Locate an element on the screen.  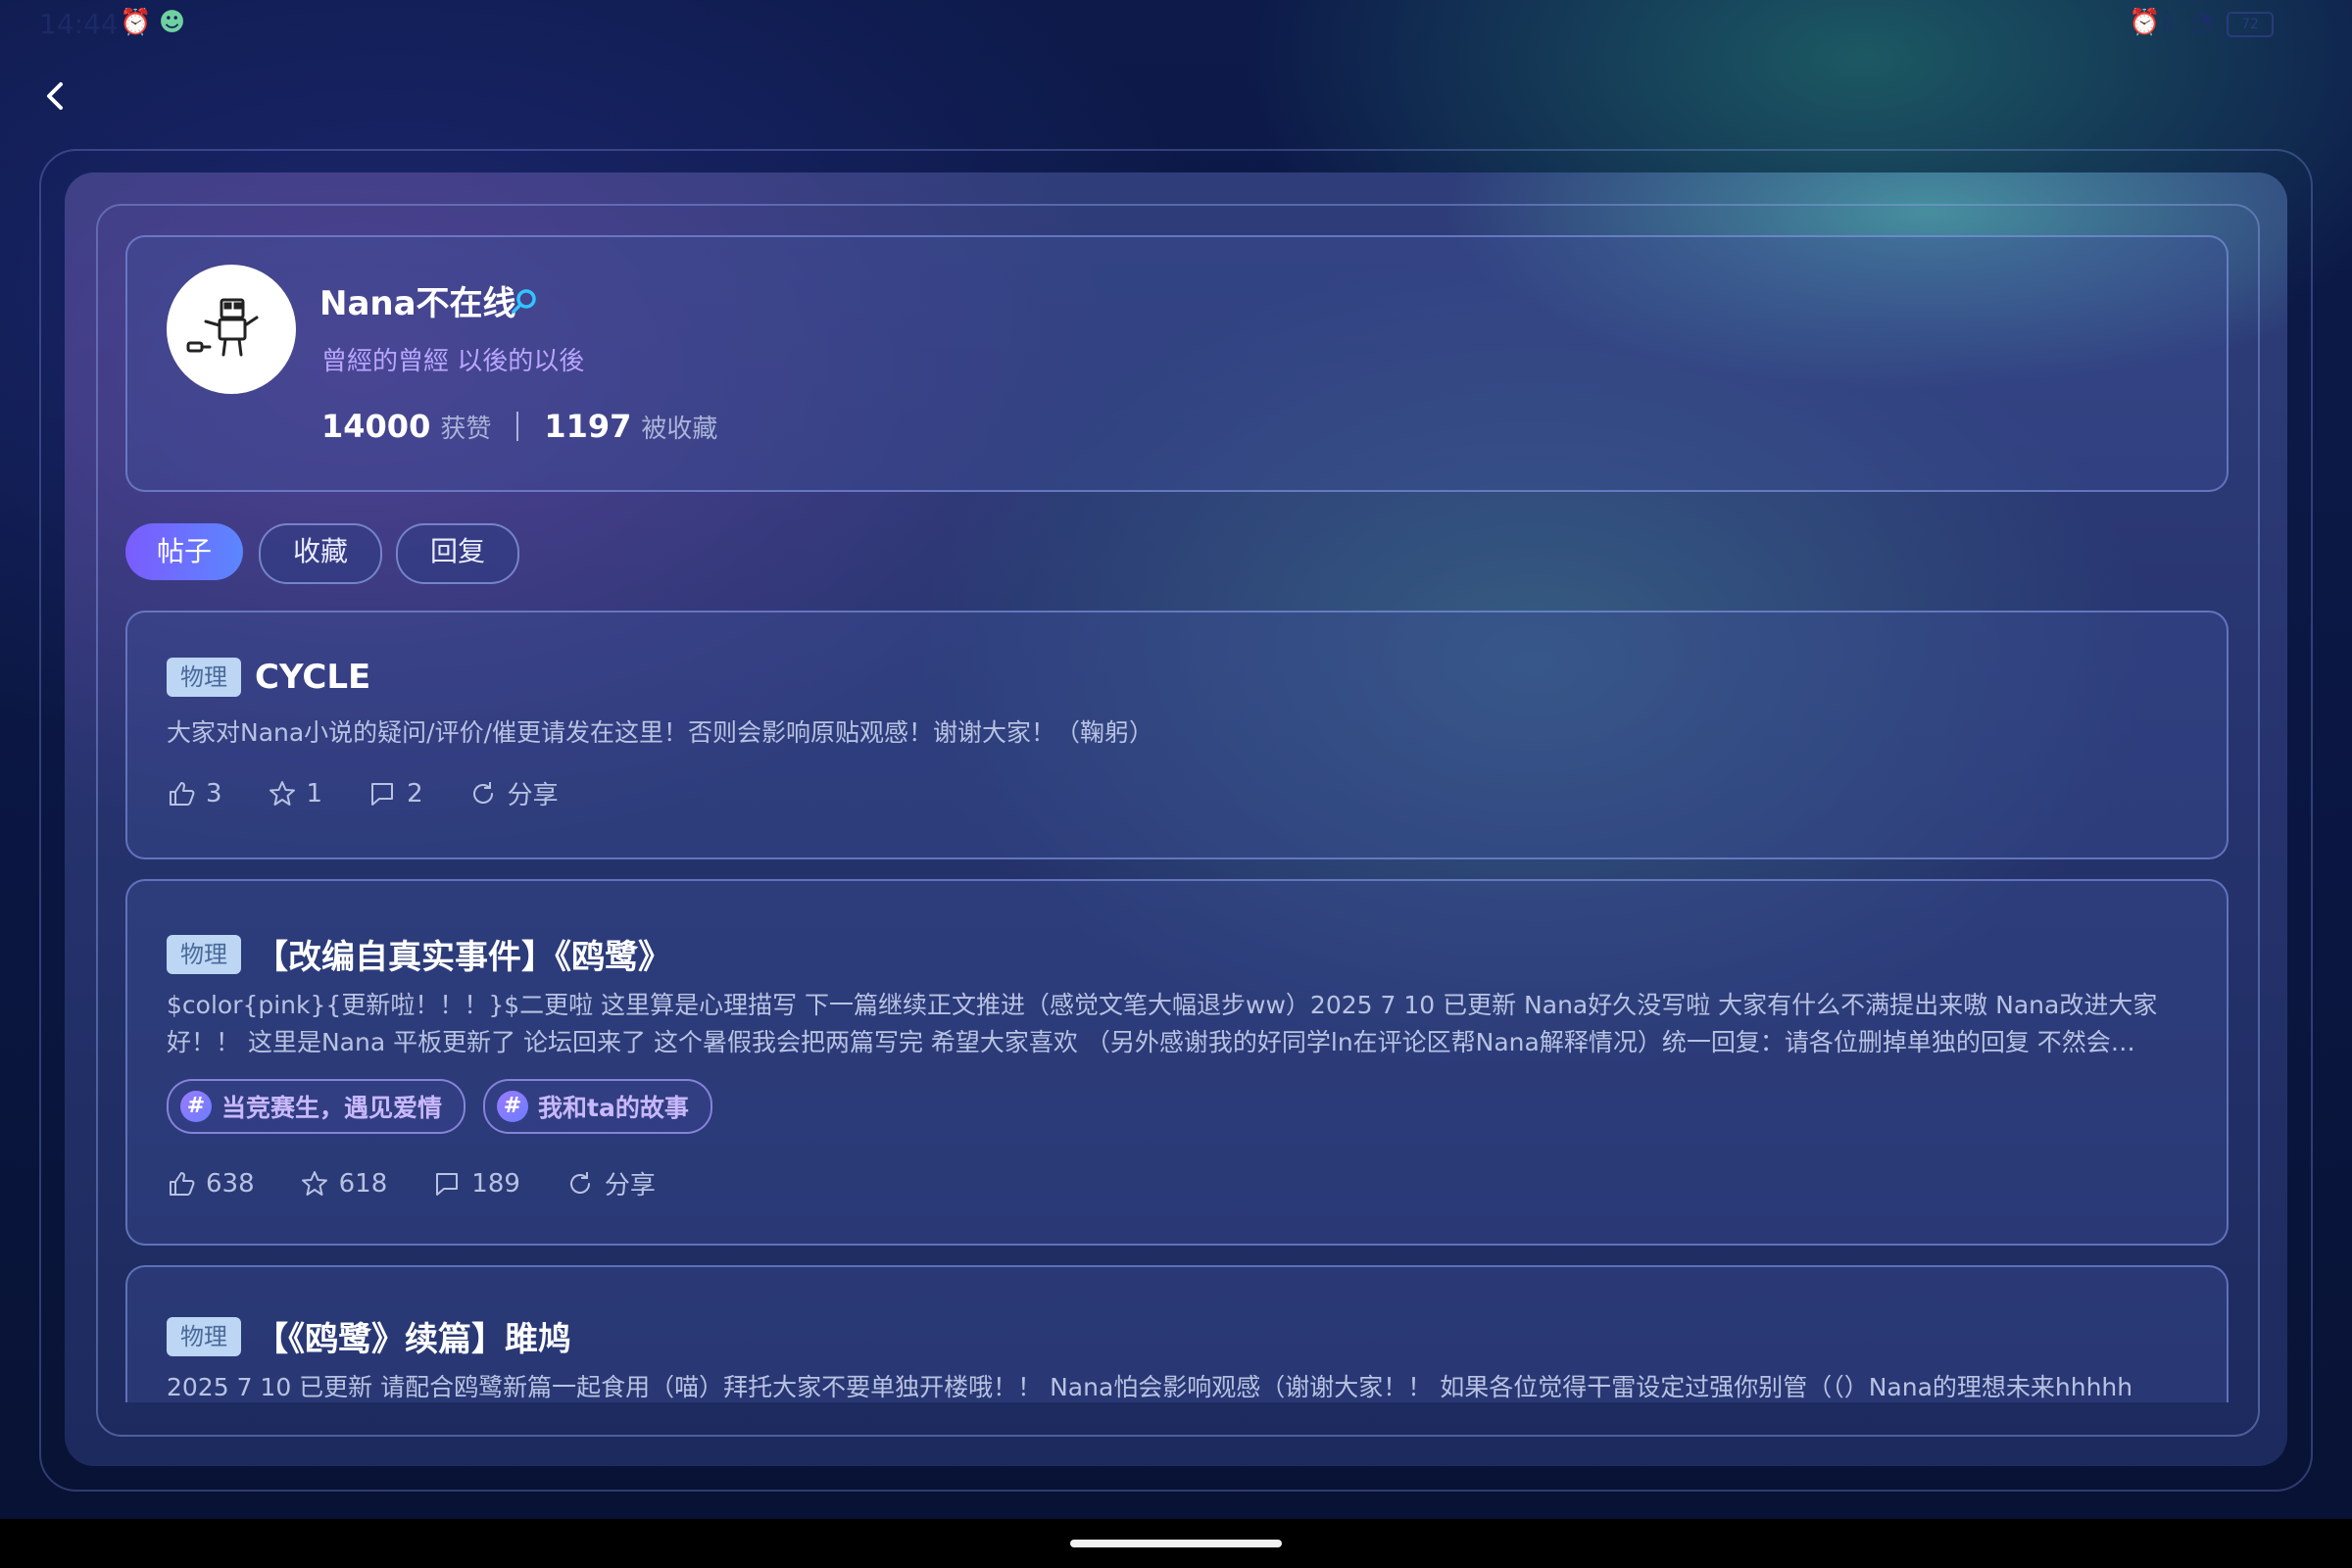
star-count: 618 is located at coordinates (363, 1183).